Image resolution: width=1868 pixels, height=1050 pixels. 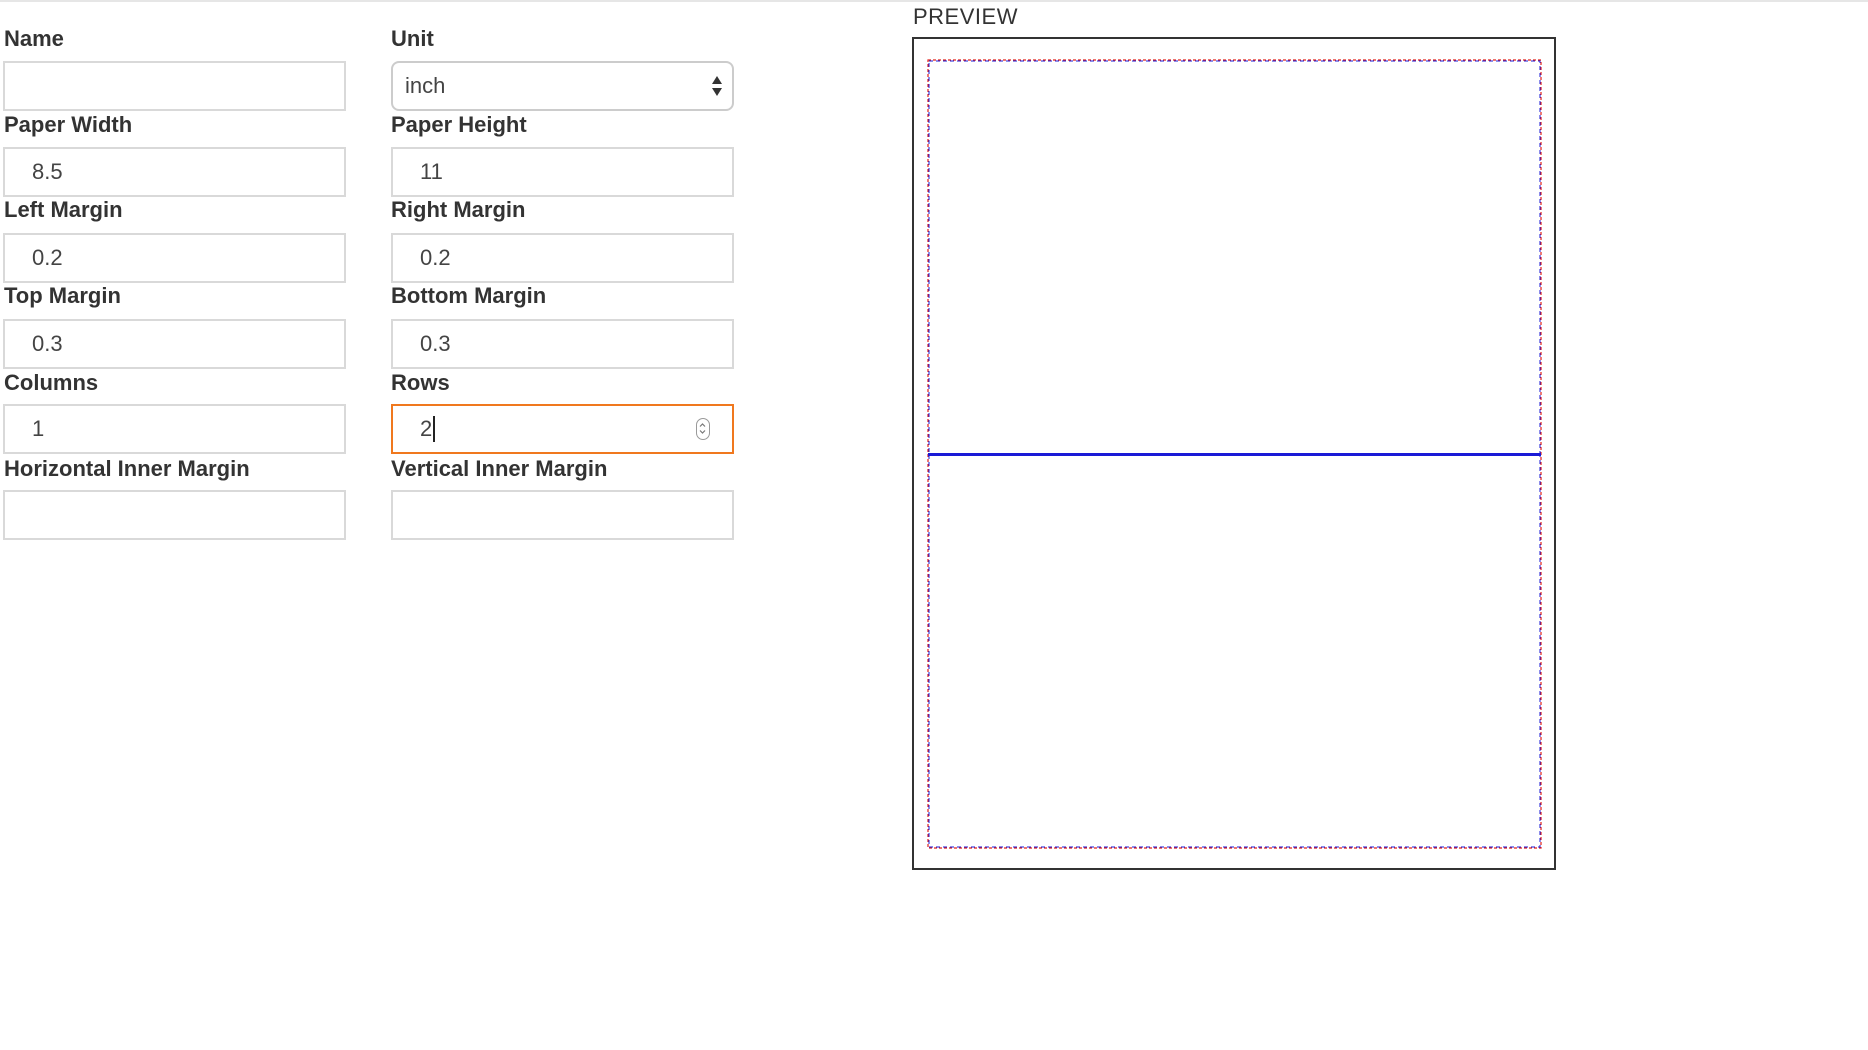 What do you see at coordinates (174, 344) in the screenshot?
I see `top-margin-input: 0.3` at bounding box center [174, 344].